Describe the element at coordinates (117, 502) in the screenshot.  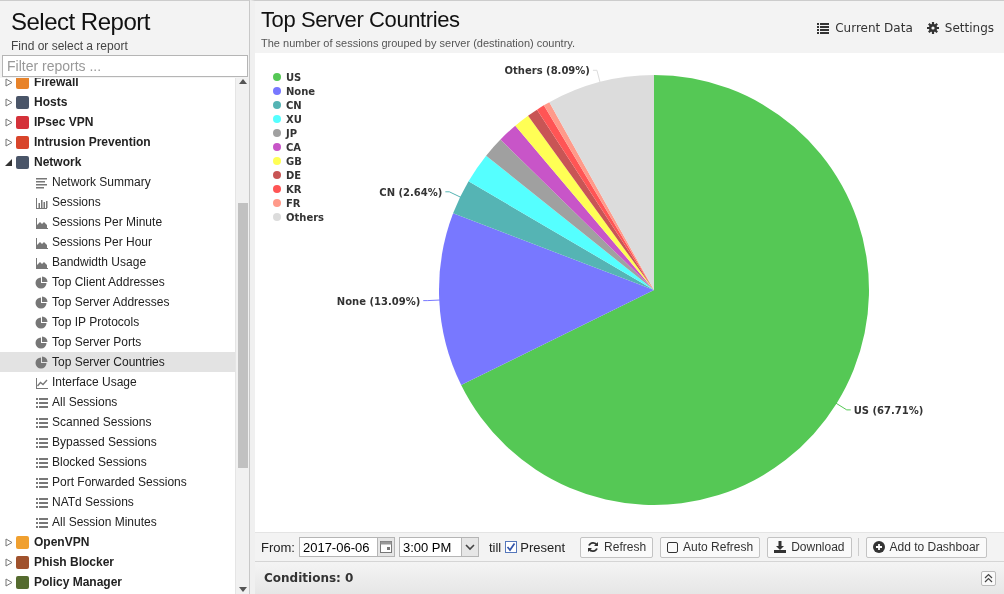
I see `tree-item: NATd Sessions` at that location.